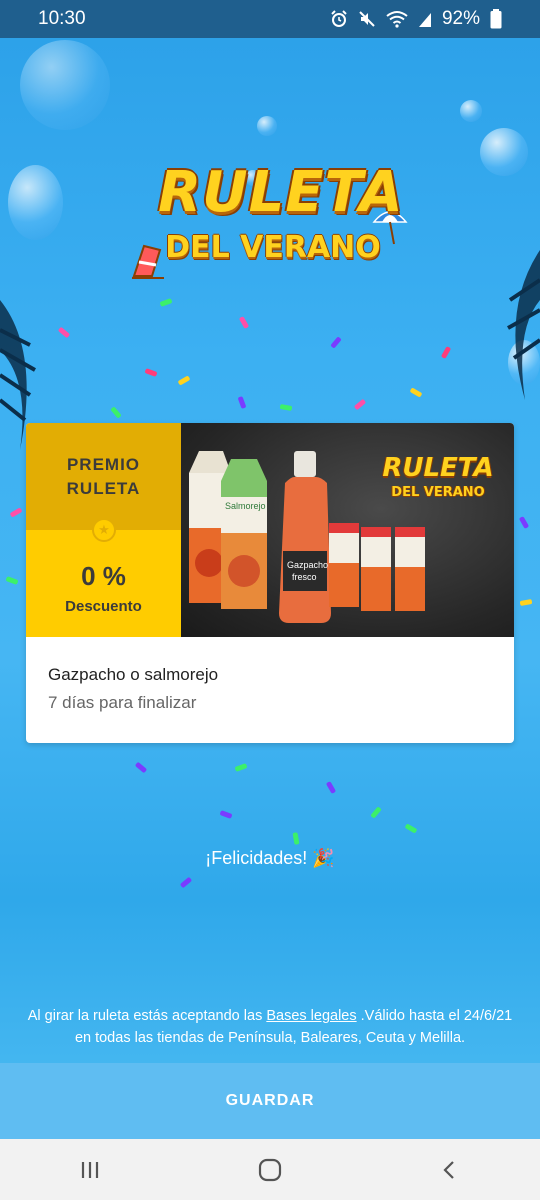  I want to click on prize-product-title: Gazpacho o salmorejo, so click(133, 674).